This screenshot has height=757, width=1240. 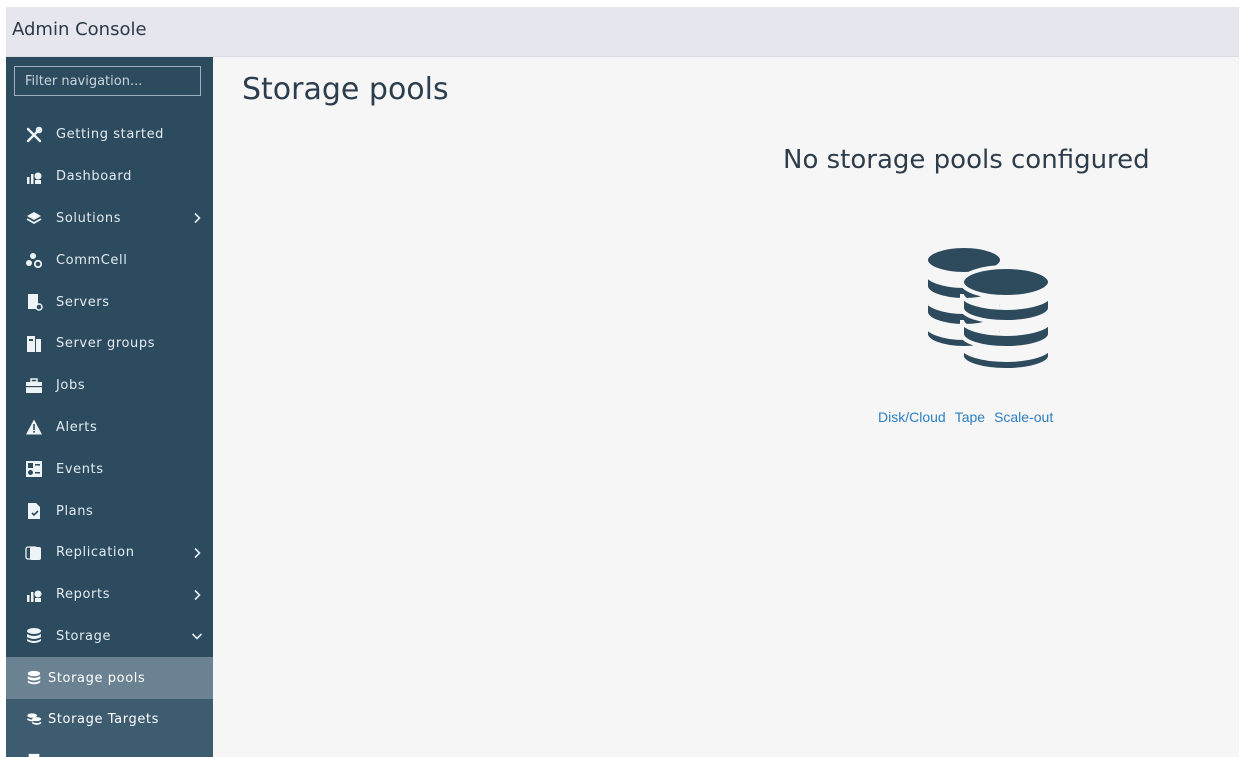 I want to click on sidebar-item-label: Solutions, so click(x=89, y=218).